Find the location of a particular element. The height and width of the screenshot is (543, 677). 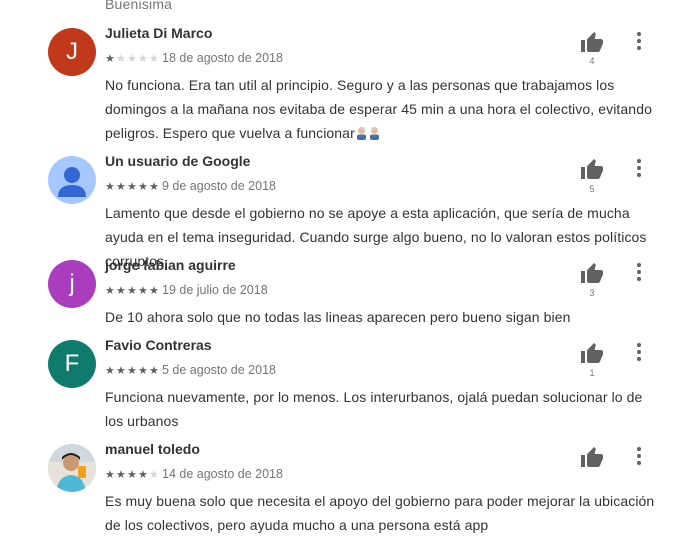

star-rating: ★★★★★ 14 de agosto de 2018 is located at coordinates (194, 474).